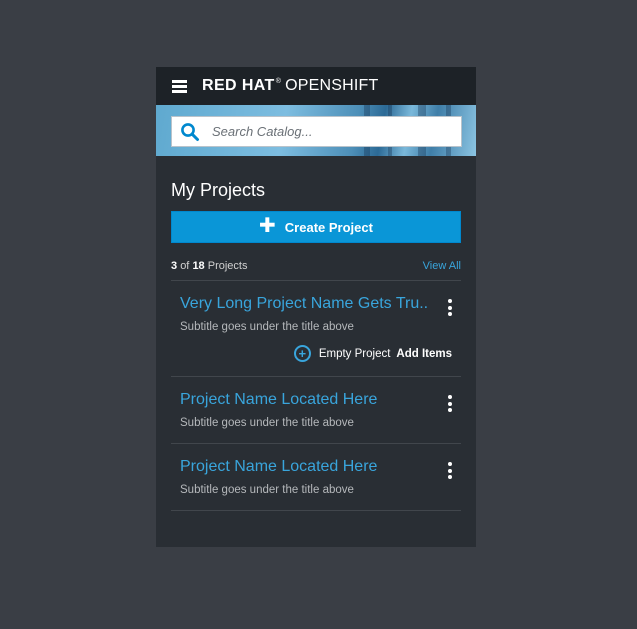 The width and height of the screenshot is (637, 629). I want to click on projects-count: 3 of 18 Projects, so click(209, 266).